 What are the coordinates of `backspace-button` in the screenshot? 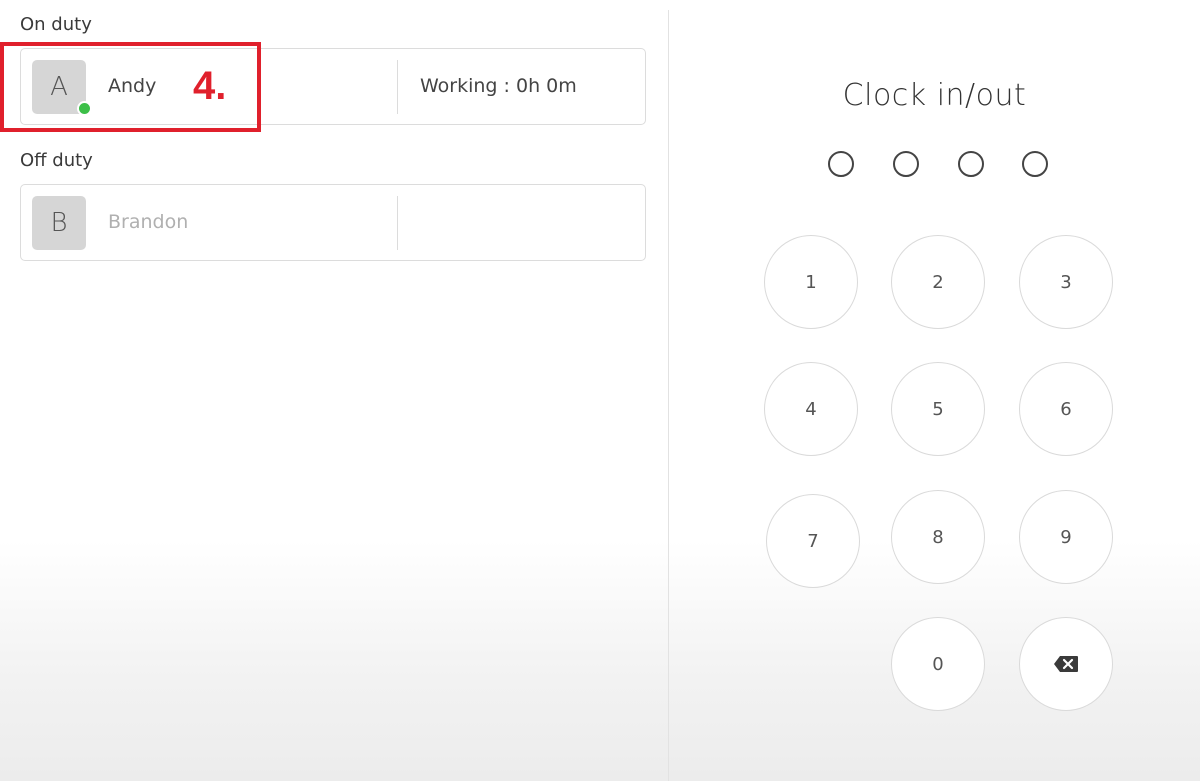 It's located at (1066, 664).